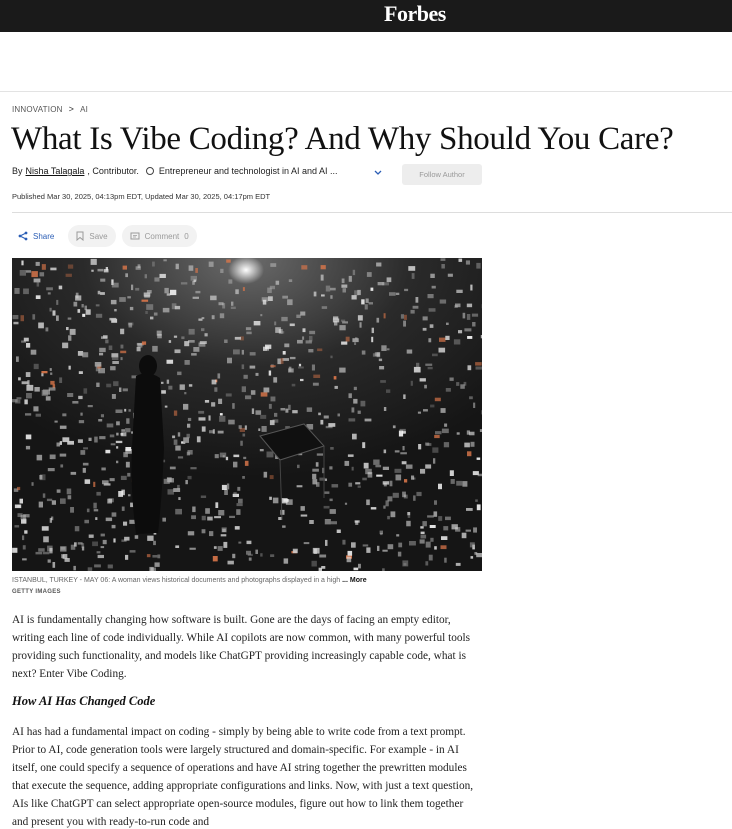 This screenshot has width=732, height=829. I want to click on breadcrumb-ai: AI, so click(84, 109).